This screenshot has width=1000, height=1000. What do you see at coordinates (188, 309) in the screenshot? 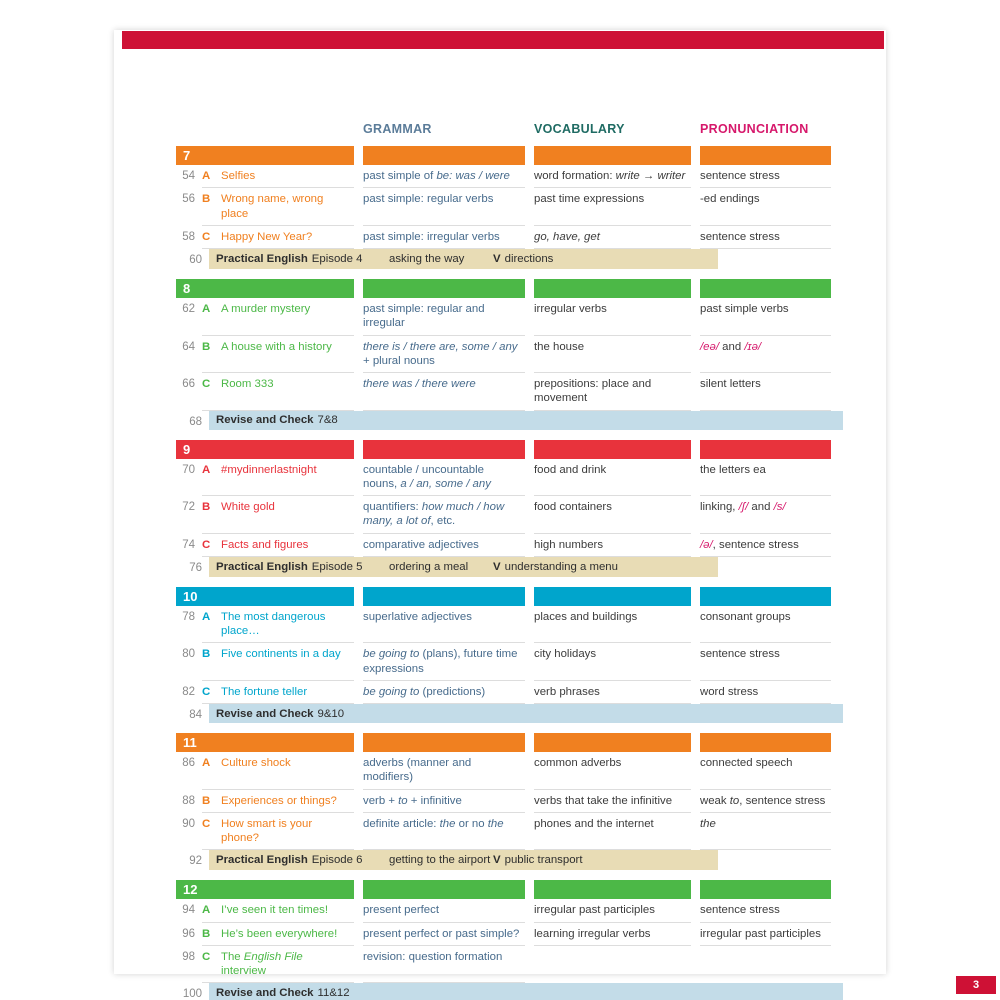
I see `lesson-page-number: 62` at bounding box center [188, 309].